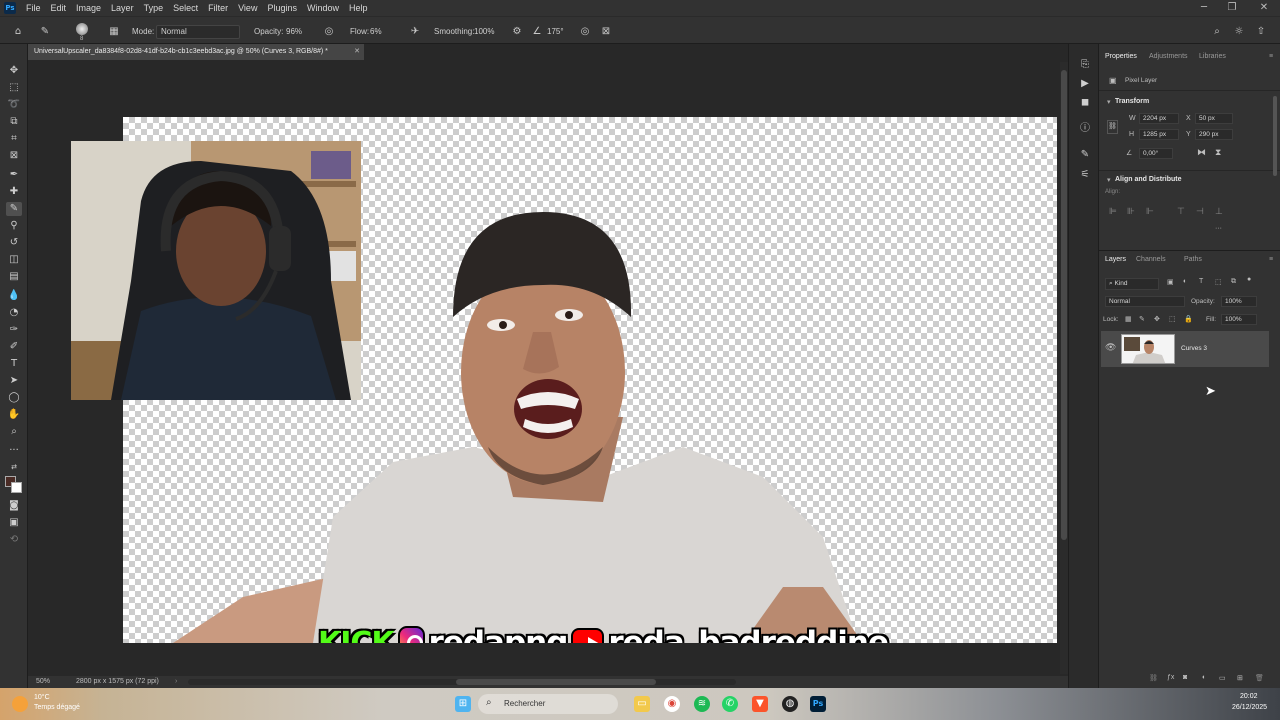 The width and height of the screenshot is (1280, 720). Describe the element at coordinates (760, 704) in the screenshot. I see `brave-icon: ▼` at that location.